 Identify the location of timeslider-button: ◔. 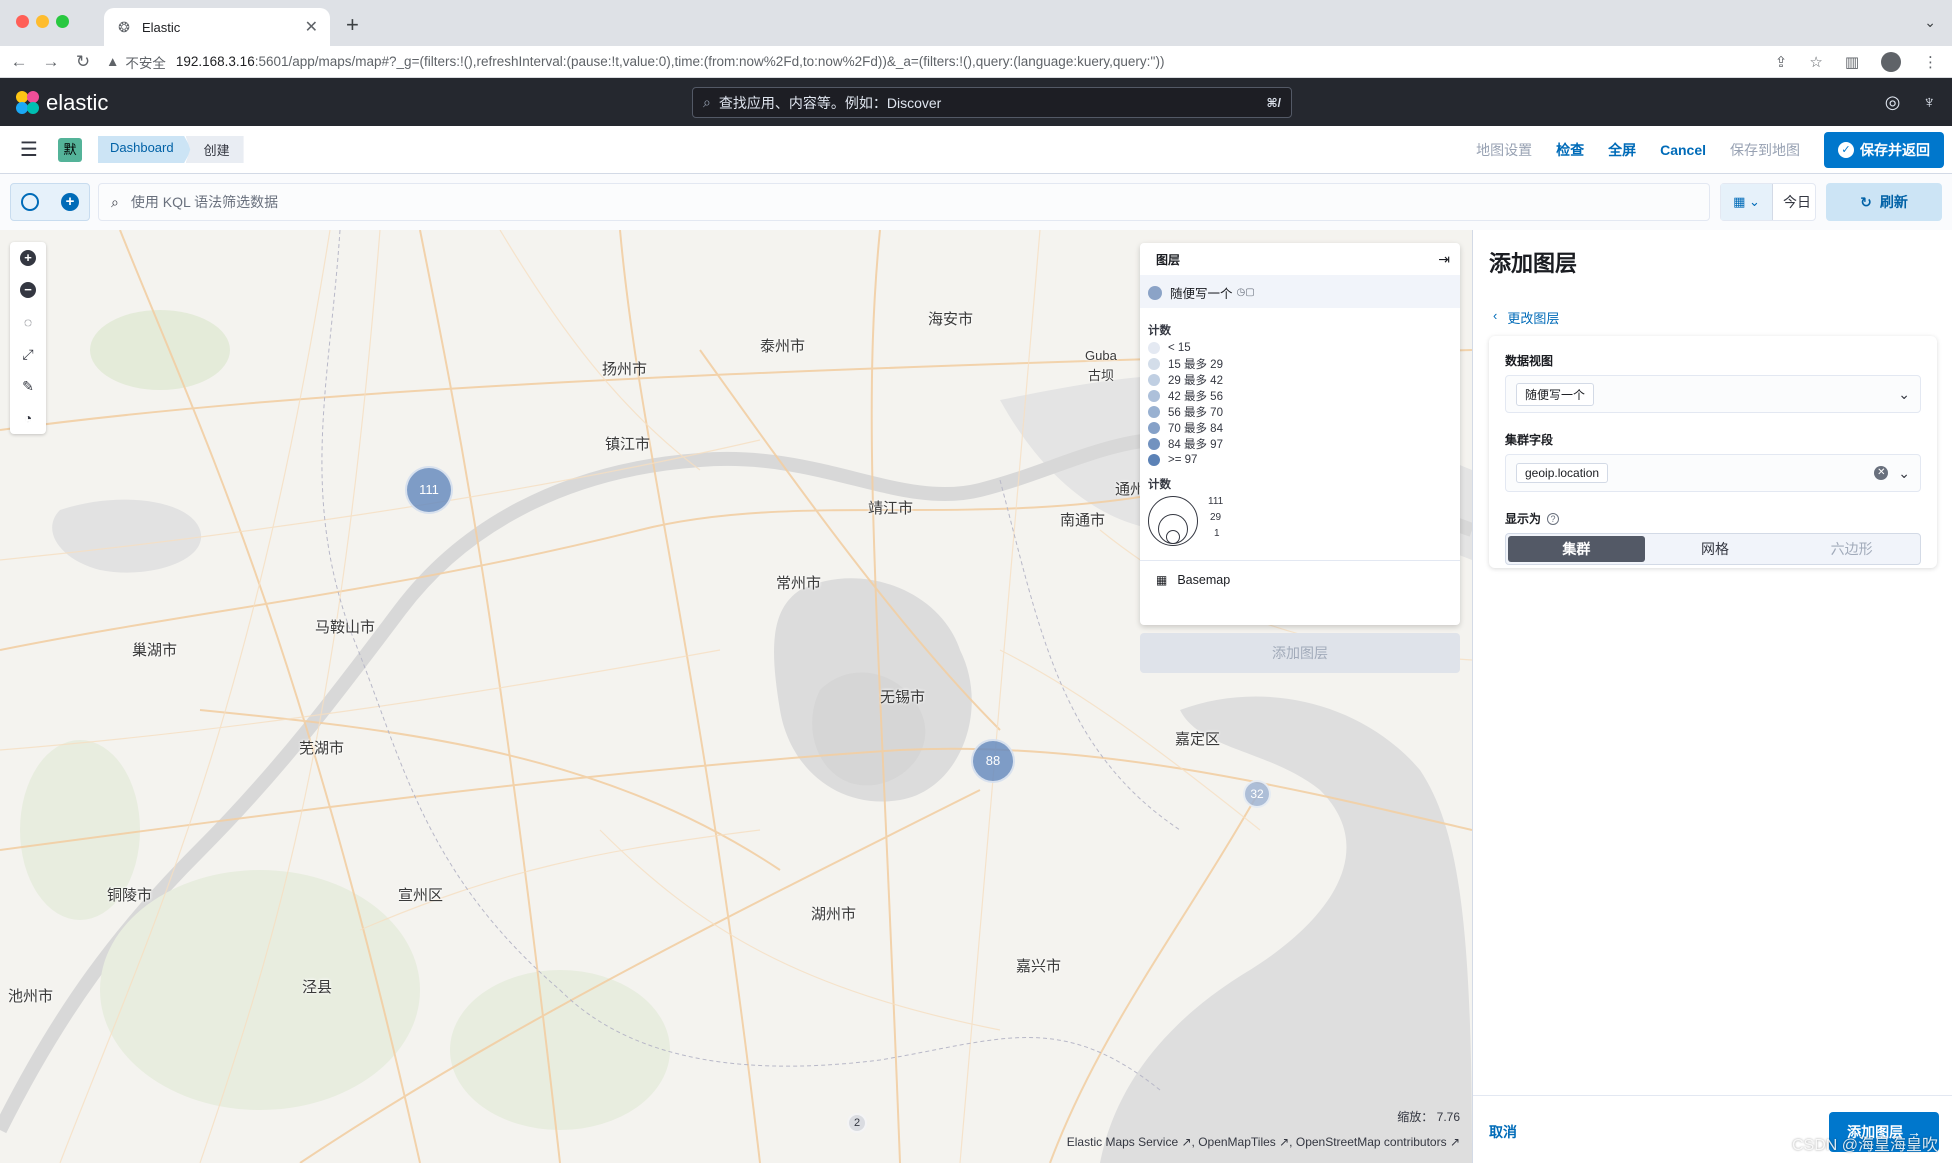
(28, 418).